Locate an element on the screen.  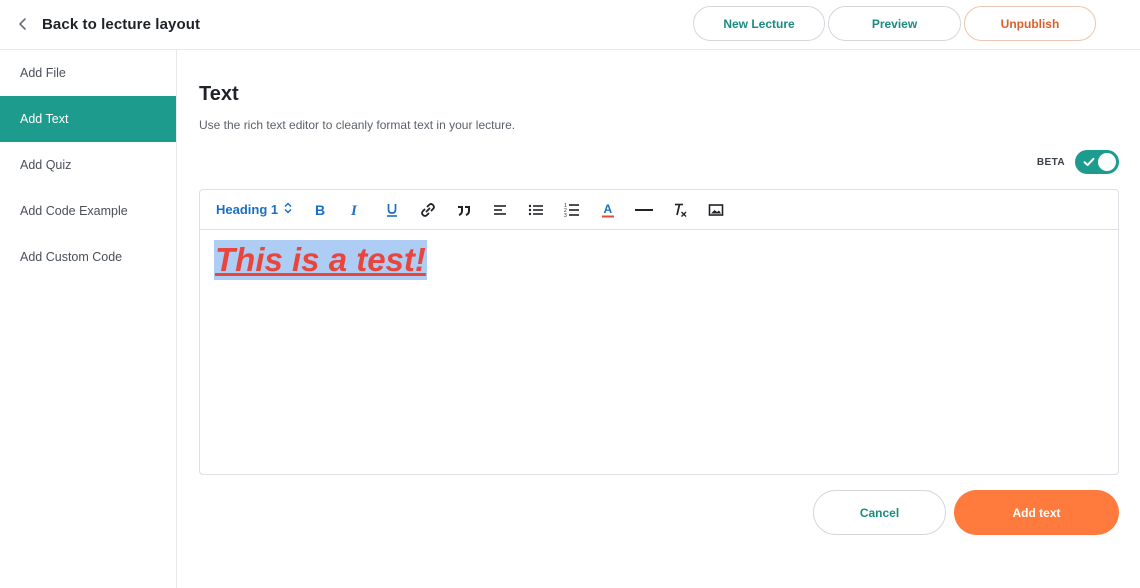
add-text-button: Add text is located at coordinates (1036, 512).